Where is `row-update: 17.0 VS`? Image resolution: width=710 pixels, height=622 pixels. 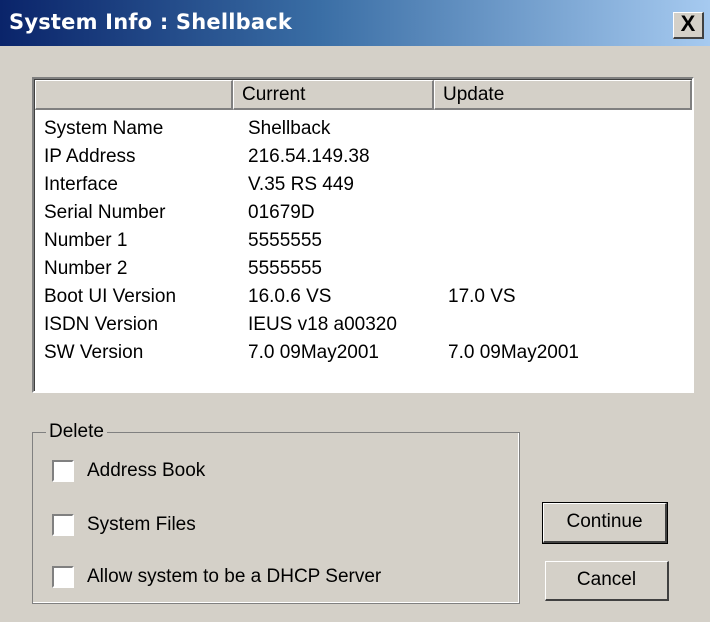 row-update: 17.0 VS is located at coordinates (482, 296).